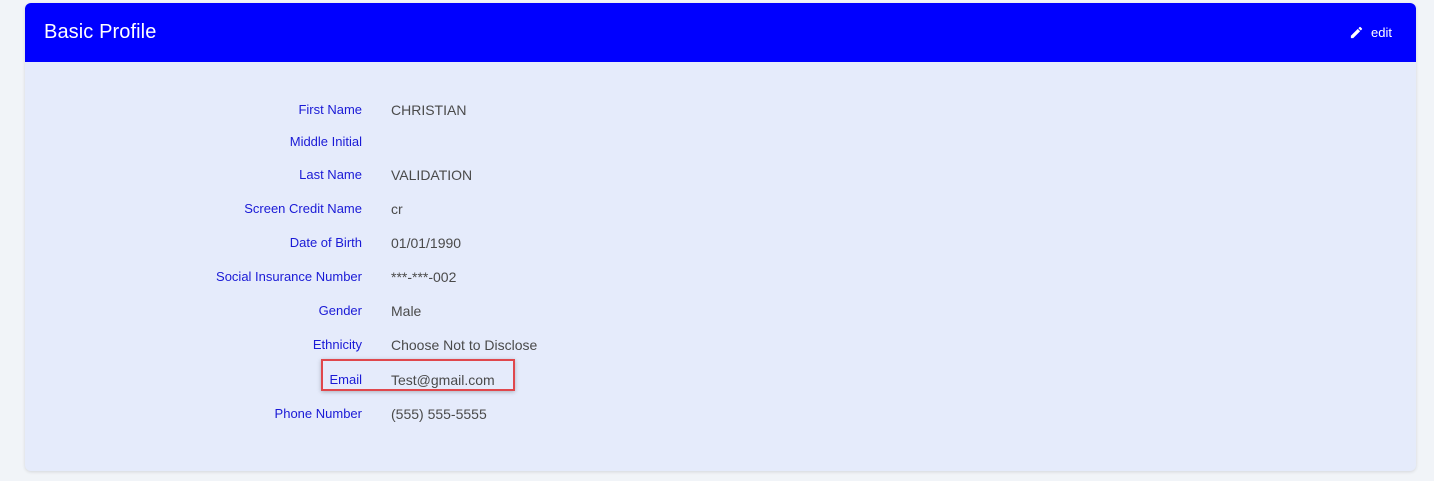  What do you see at coordinates (100, 32) in the screenshot?
I see `card-title: Basic Profile` at bounding box center [100, 32].